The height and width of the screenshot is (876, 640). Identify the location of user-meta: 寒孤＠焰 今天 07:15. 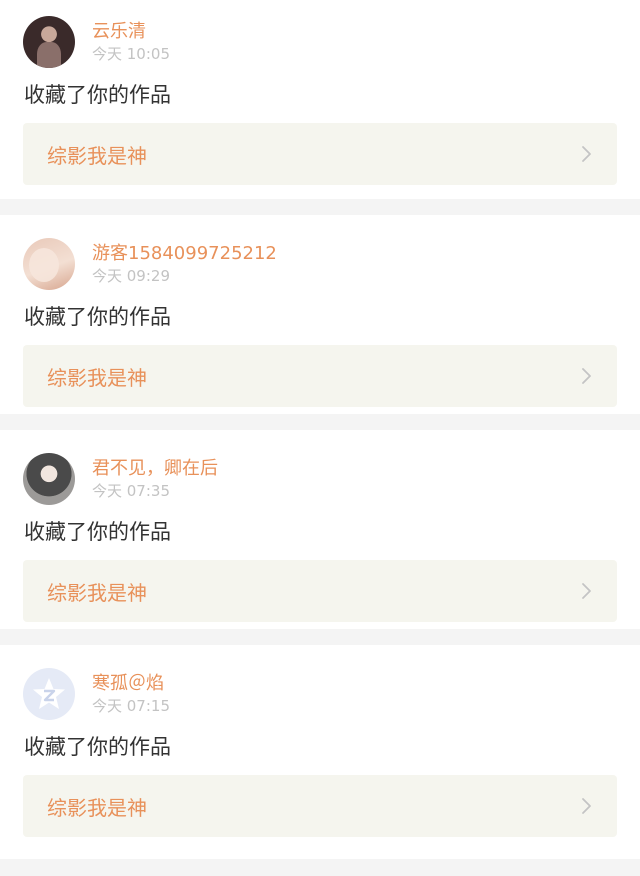
(131, 694).